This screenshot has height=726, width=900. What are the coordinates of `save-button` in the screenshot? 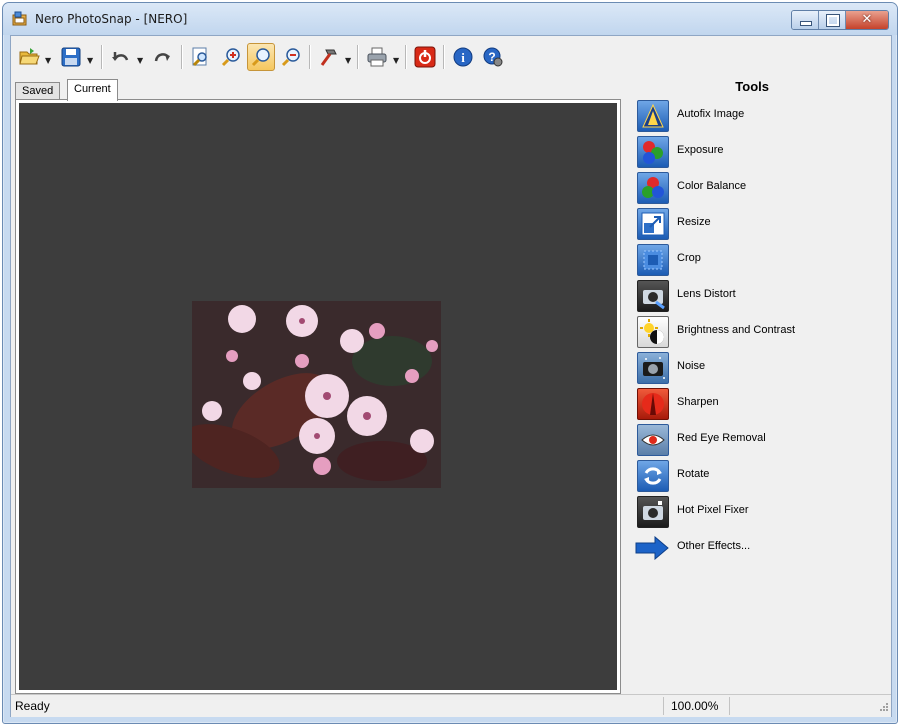 It's located at (71, 57).